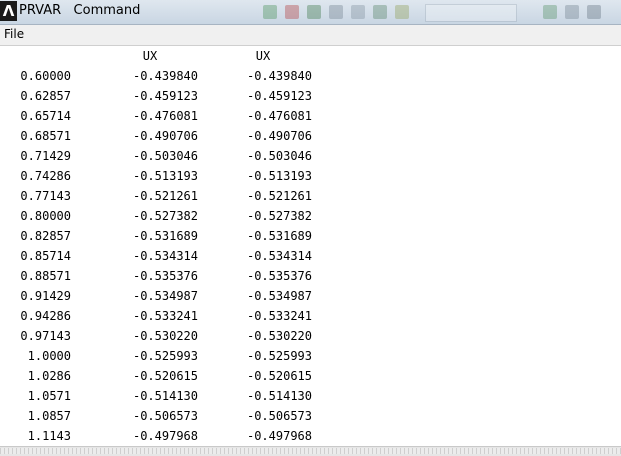 The image size is (621, 456). What do you see at coordinates (49, 436) in the screenshot?
I see `time-value: 1.1143` at bounding box center [49, 436].